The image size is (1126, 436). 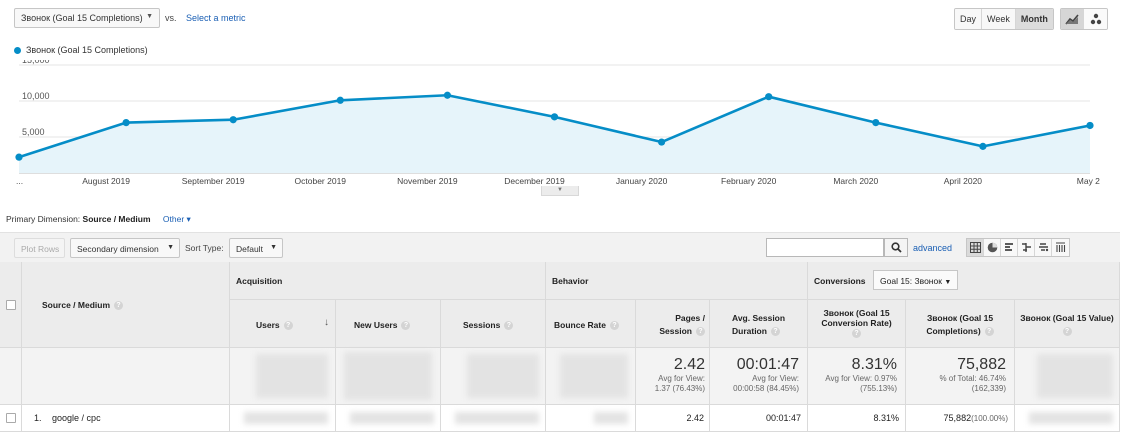 What do you see at coordinates (493, 376) in the screenshot?
I see `totals-sessions-cell` at bounding box center [493, 376].